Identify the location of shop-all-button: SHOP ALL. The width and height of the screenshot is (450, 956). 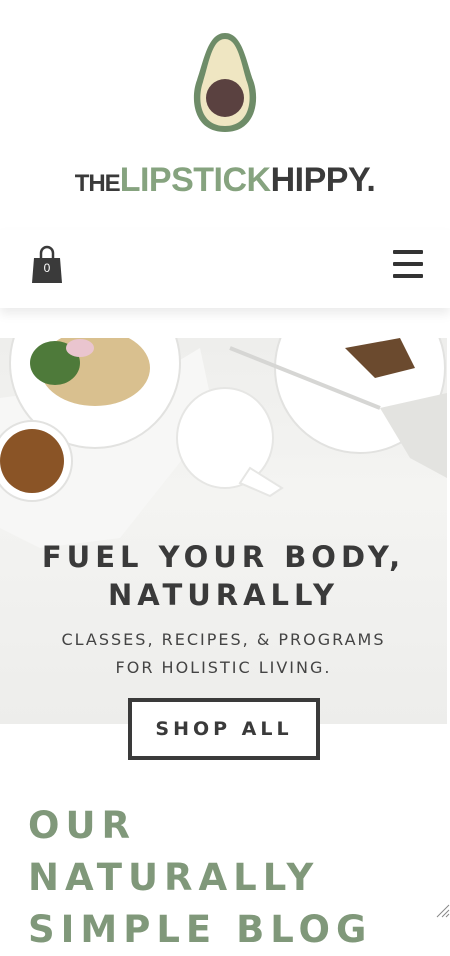
(224, 729).